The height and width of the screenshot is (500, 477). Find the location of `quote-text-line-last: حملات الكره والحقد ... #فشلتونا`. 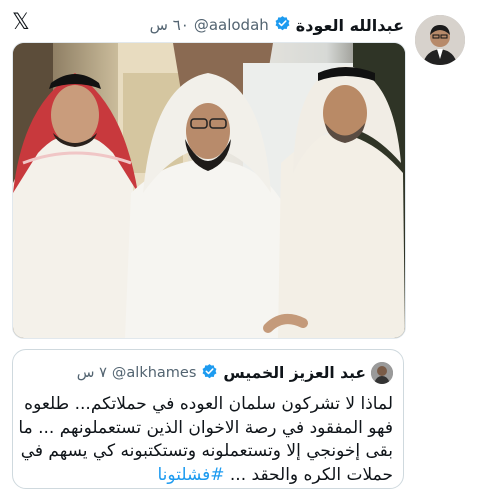

quote-text-line-last: حملات الكره والحقد ... #فشلتونا is located at coordinates (207, 476).